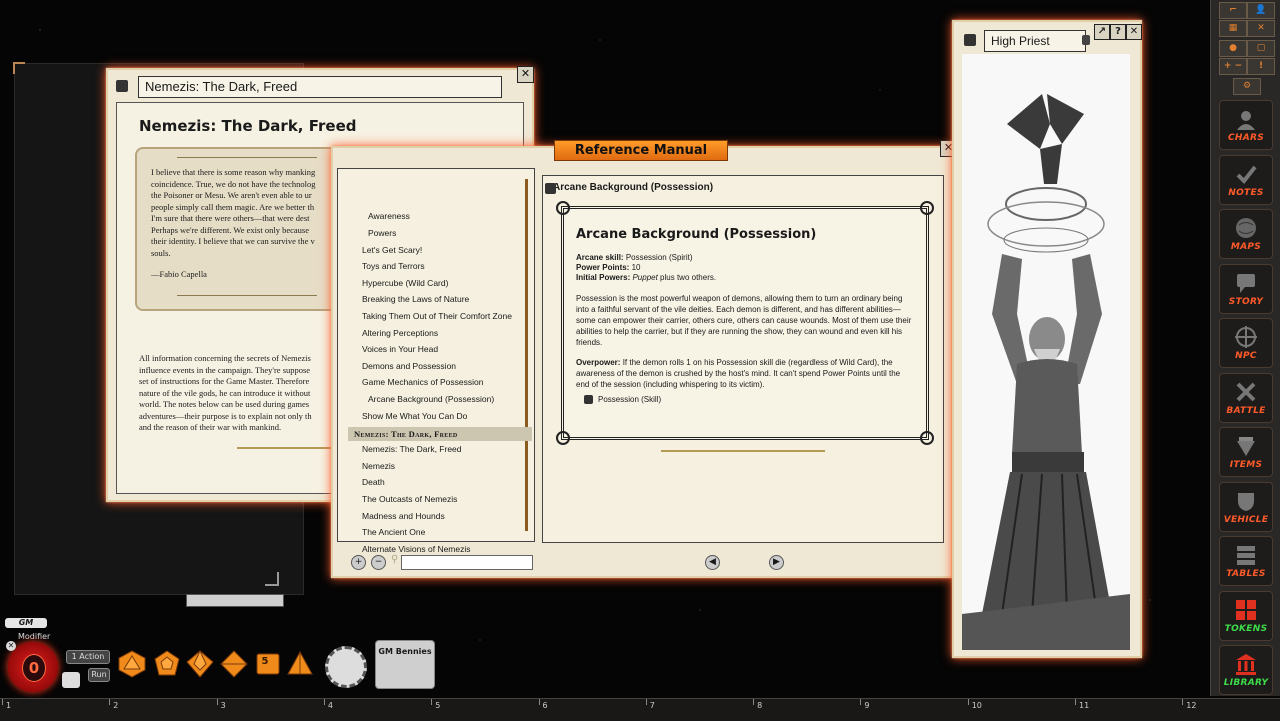 Image resolution: width=1280 pixels, height=721 pixels. I want to click on ref-list-item: Demons and Possession, so click(409, 366).